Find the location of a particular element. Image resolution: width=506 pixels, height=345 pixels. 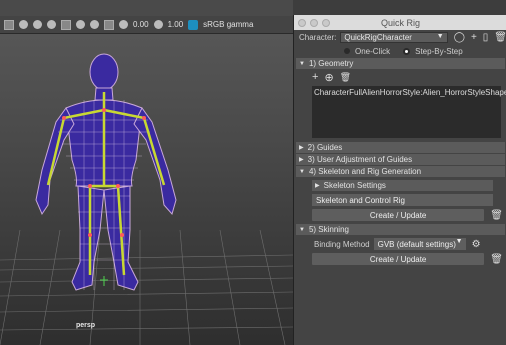

step-by-step-label: Step-By-Step is located at coordinates (439, 51).